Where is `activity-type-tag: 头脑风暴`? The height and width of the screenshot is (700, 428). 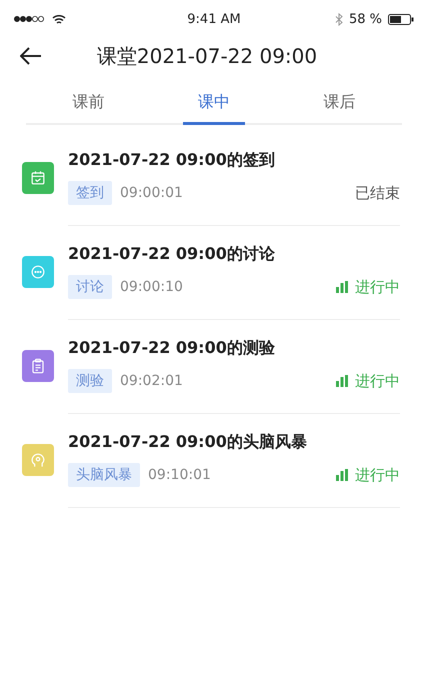 activity-type-tag: 头脑风暴 is located at coordinates (104, 475).